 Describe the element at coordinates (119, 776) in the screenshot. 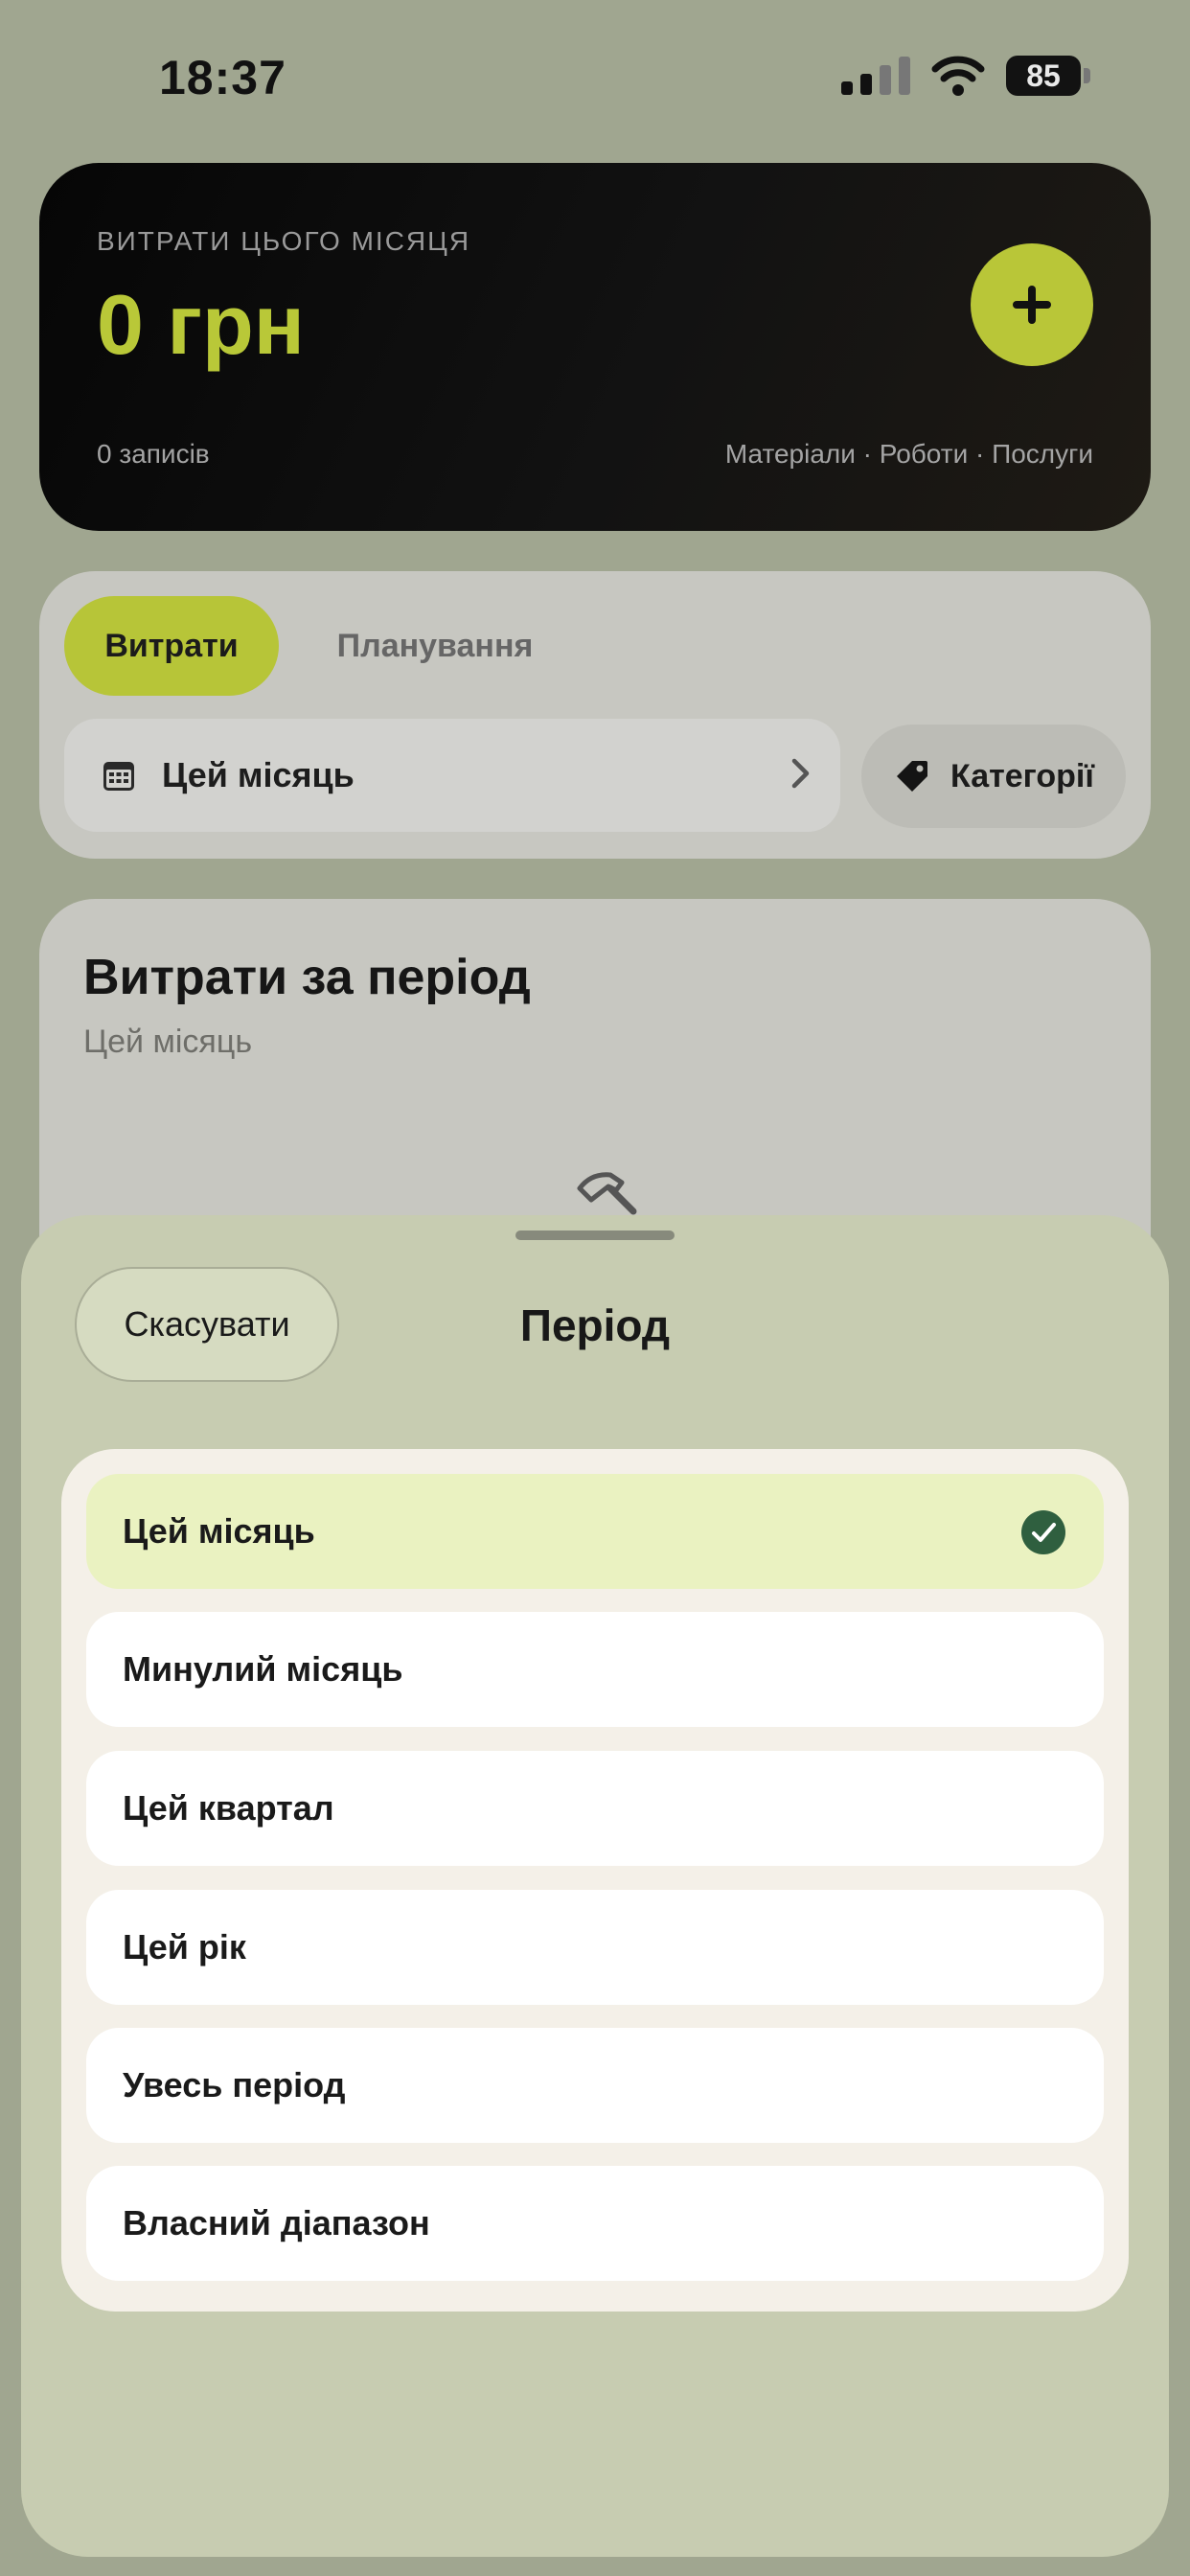

I see `calendar-icon` at that location.